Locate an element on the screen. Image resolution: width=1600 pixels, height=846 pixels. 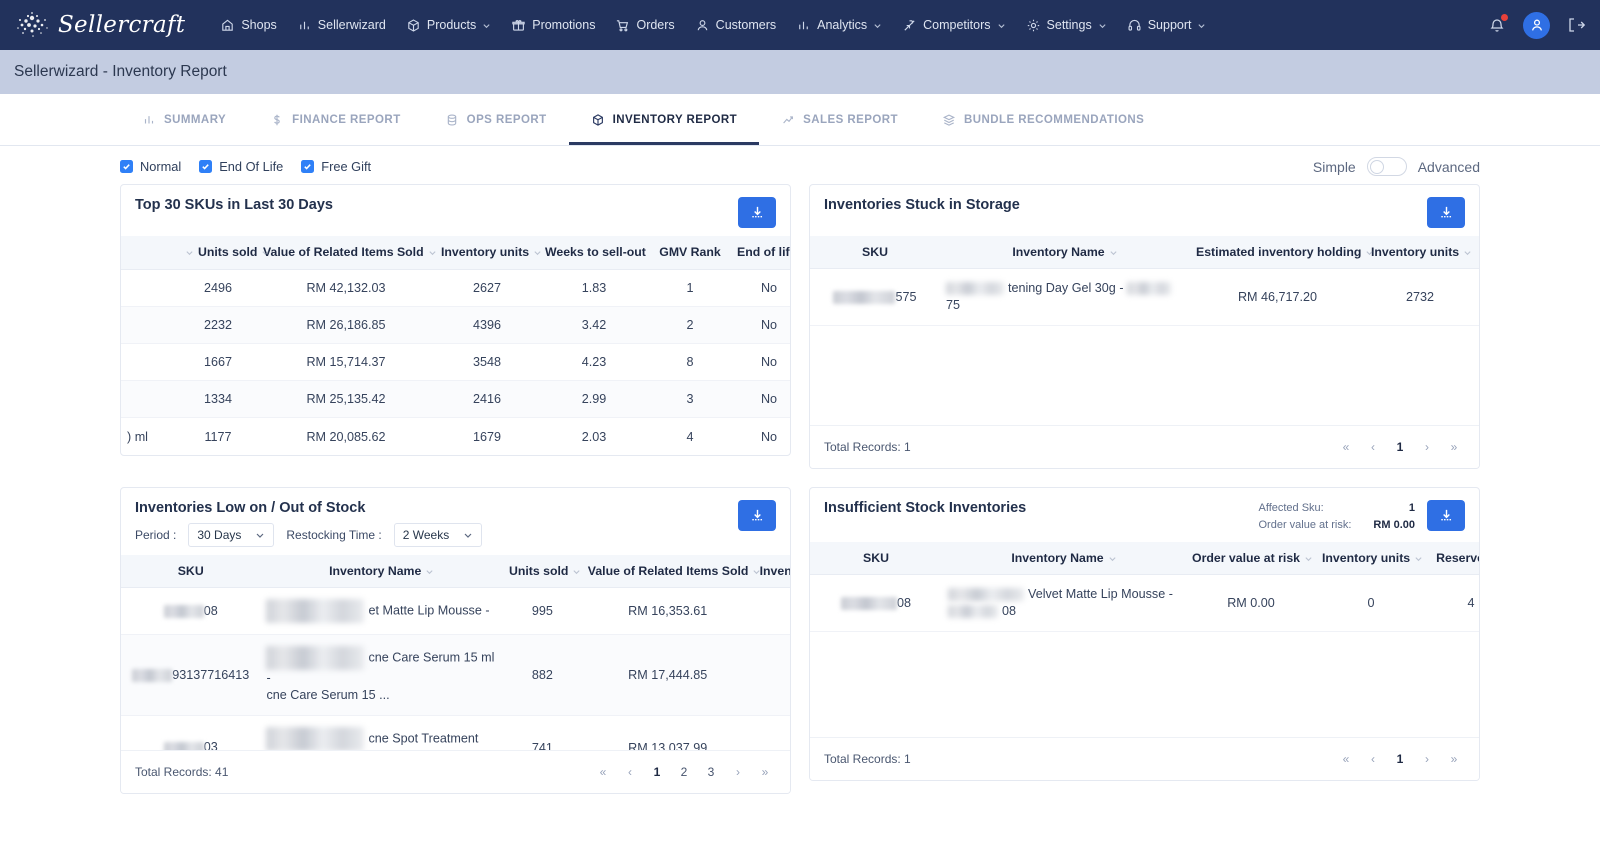
cell-name-fragment is located at coordinates (150, 325).